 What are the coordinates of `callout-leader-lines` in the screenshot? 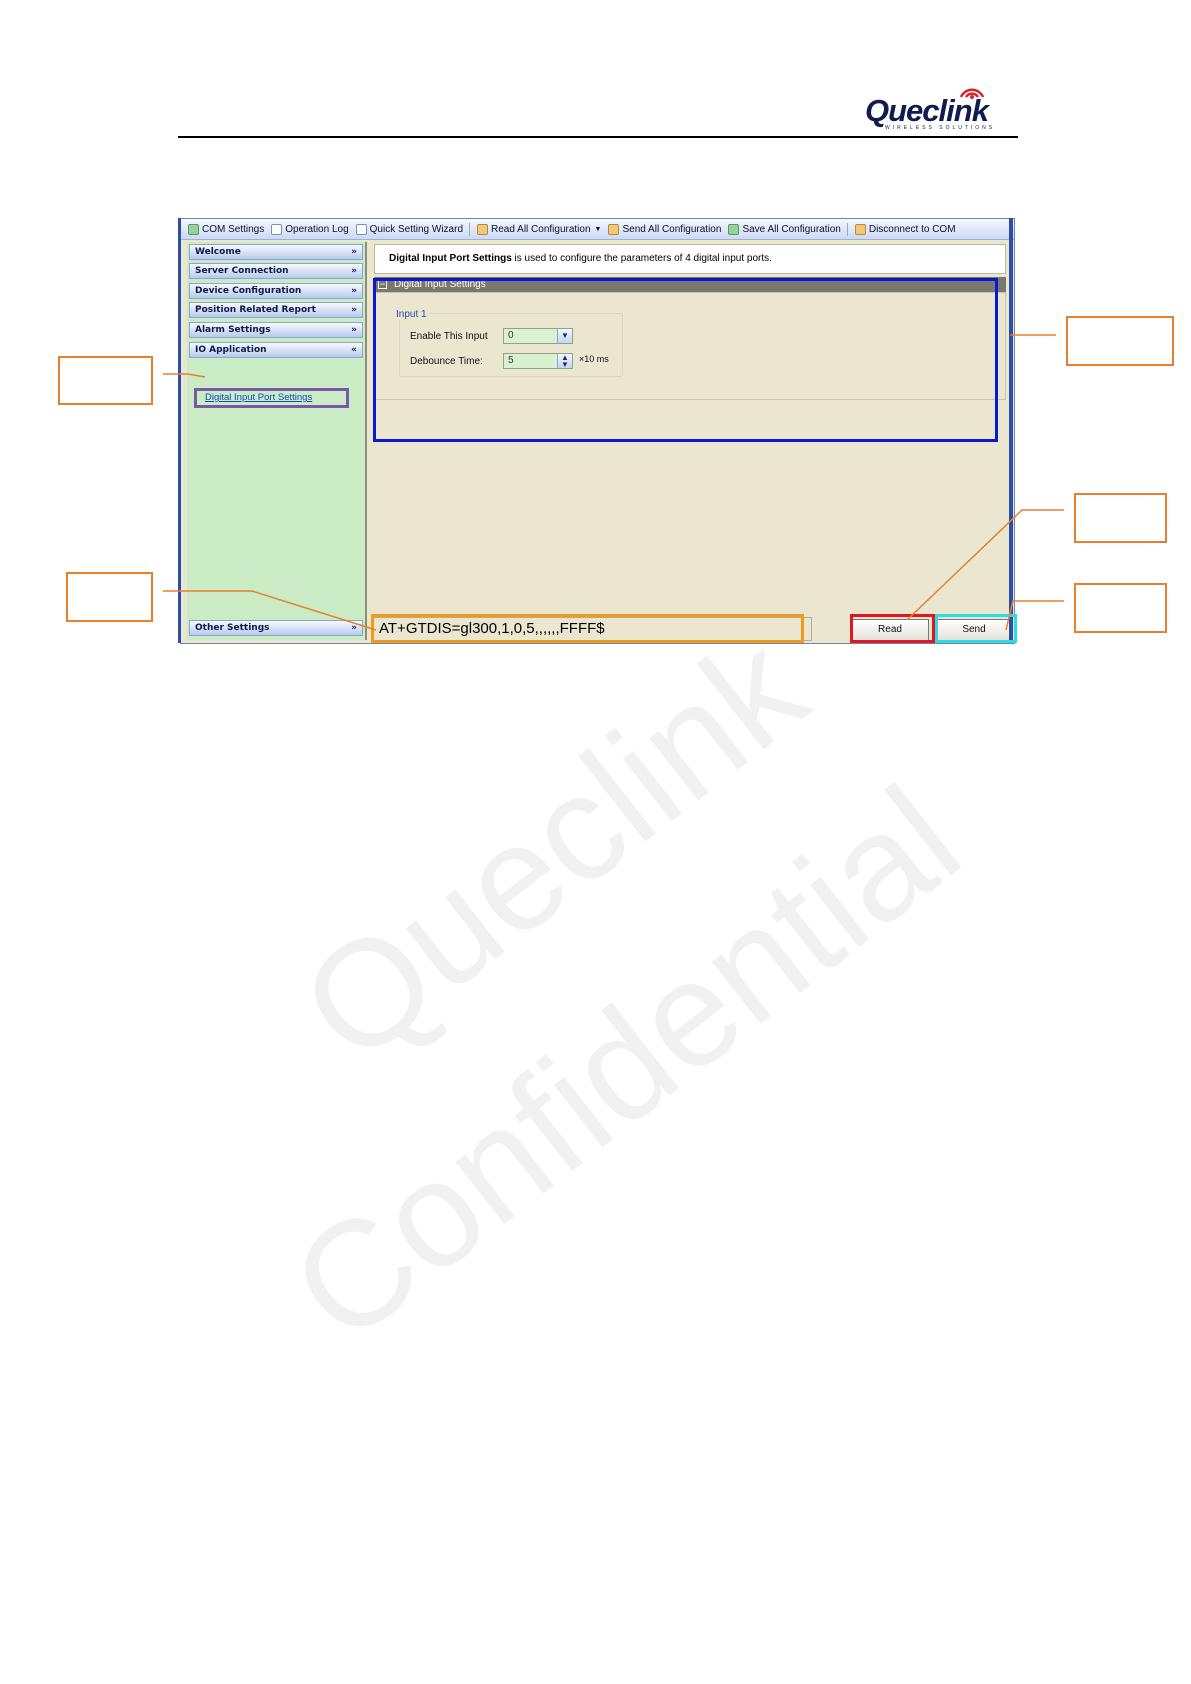 It's located at (613, 482).